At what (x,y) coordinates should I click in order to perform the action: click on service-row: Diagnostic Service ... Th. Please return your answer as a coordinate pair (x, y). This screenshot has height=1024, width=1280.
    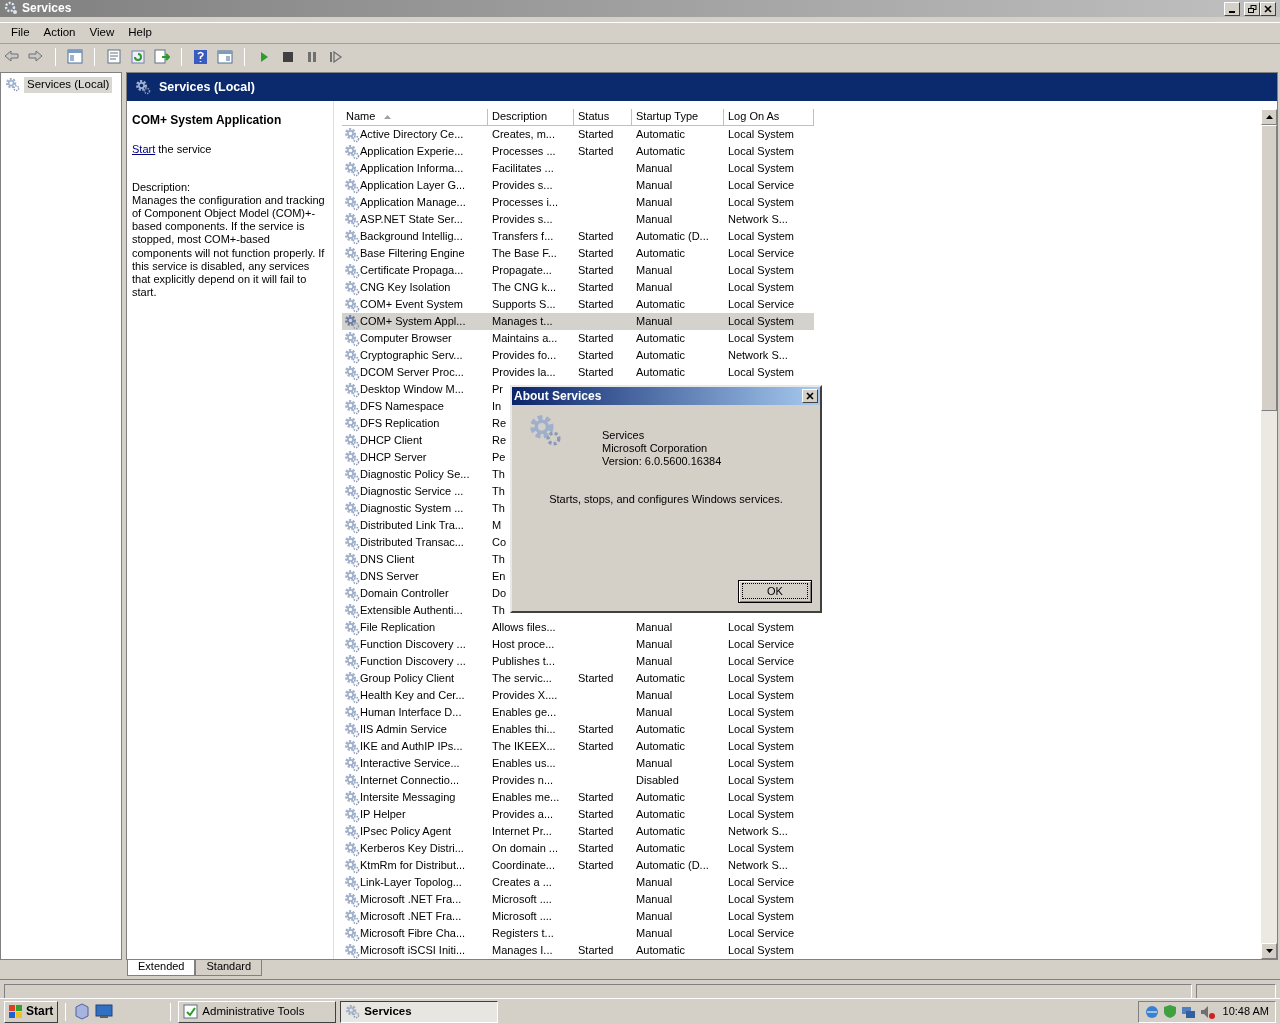
    Looking at the image, I should click on (425, 491).